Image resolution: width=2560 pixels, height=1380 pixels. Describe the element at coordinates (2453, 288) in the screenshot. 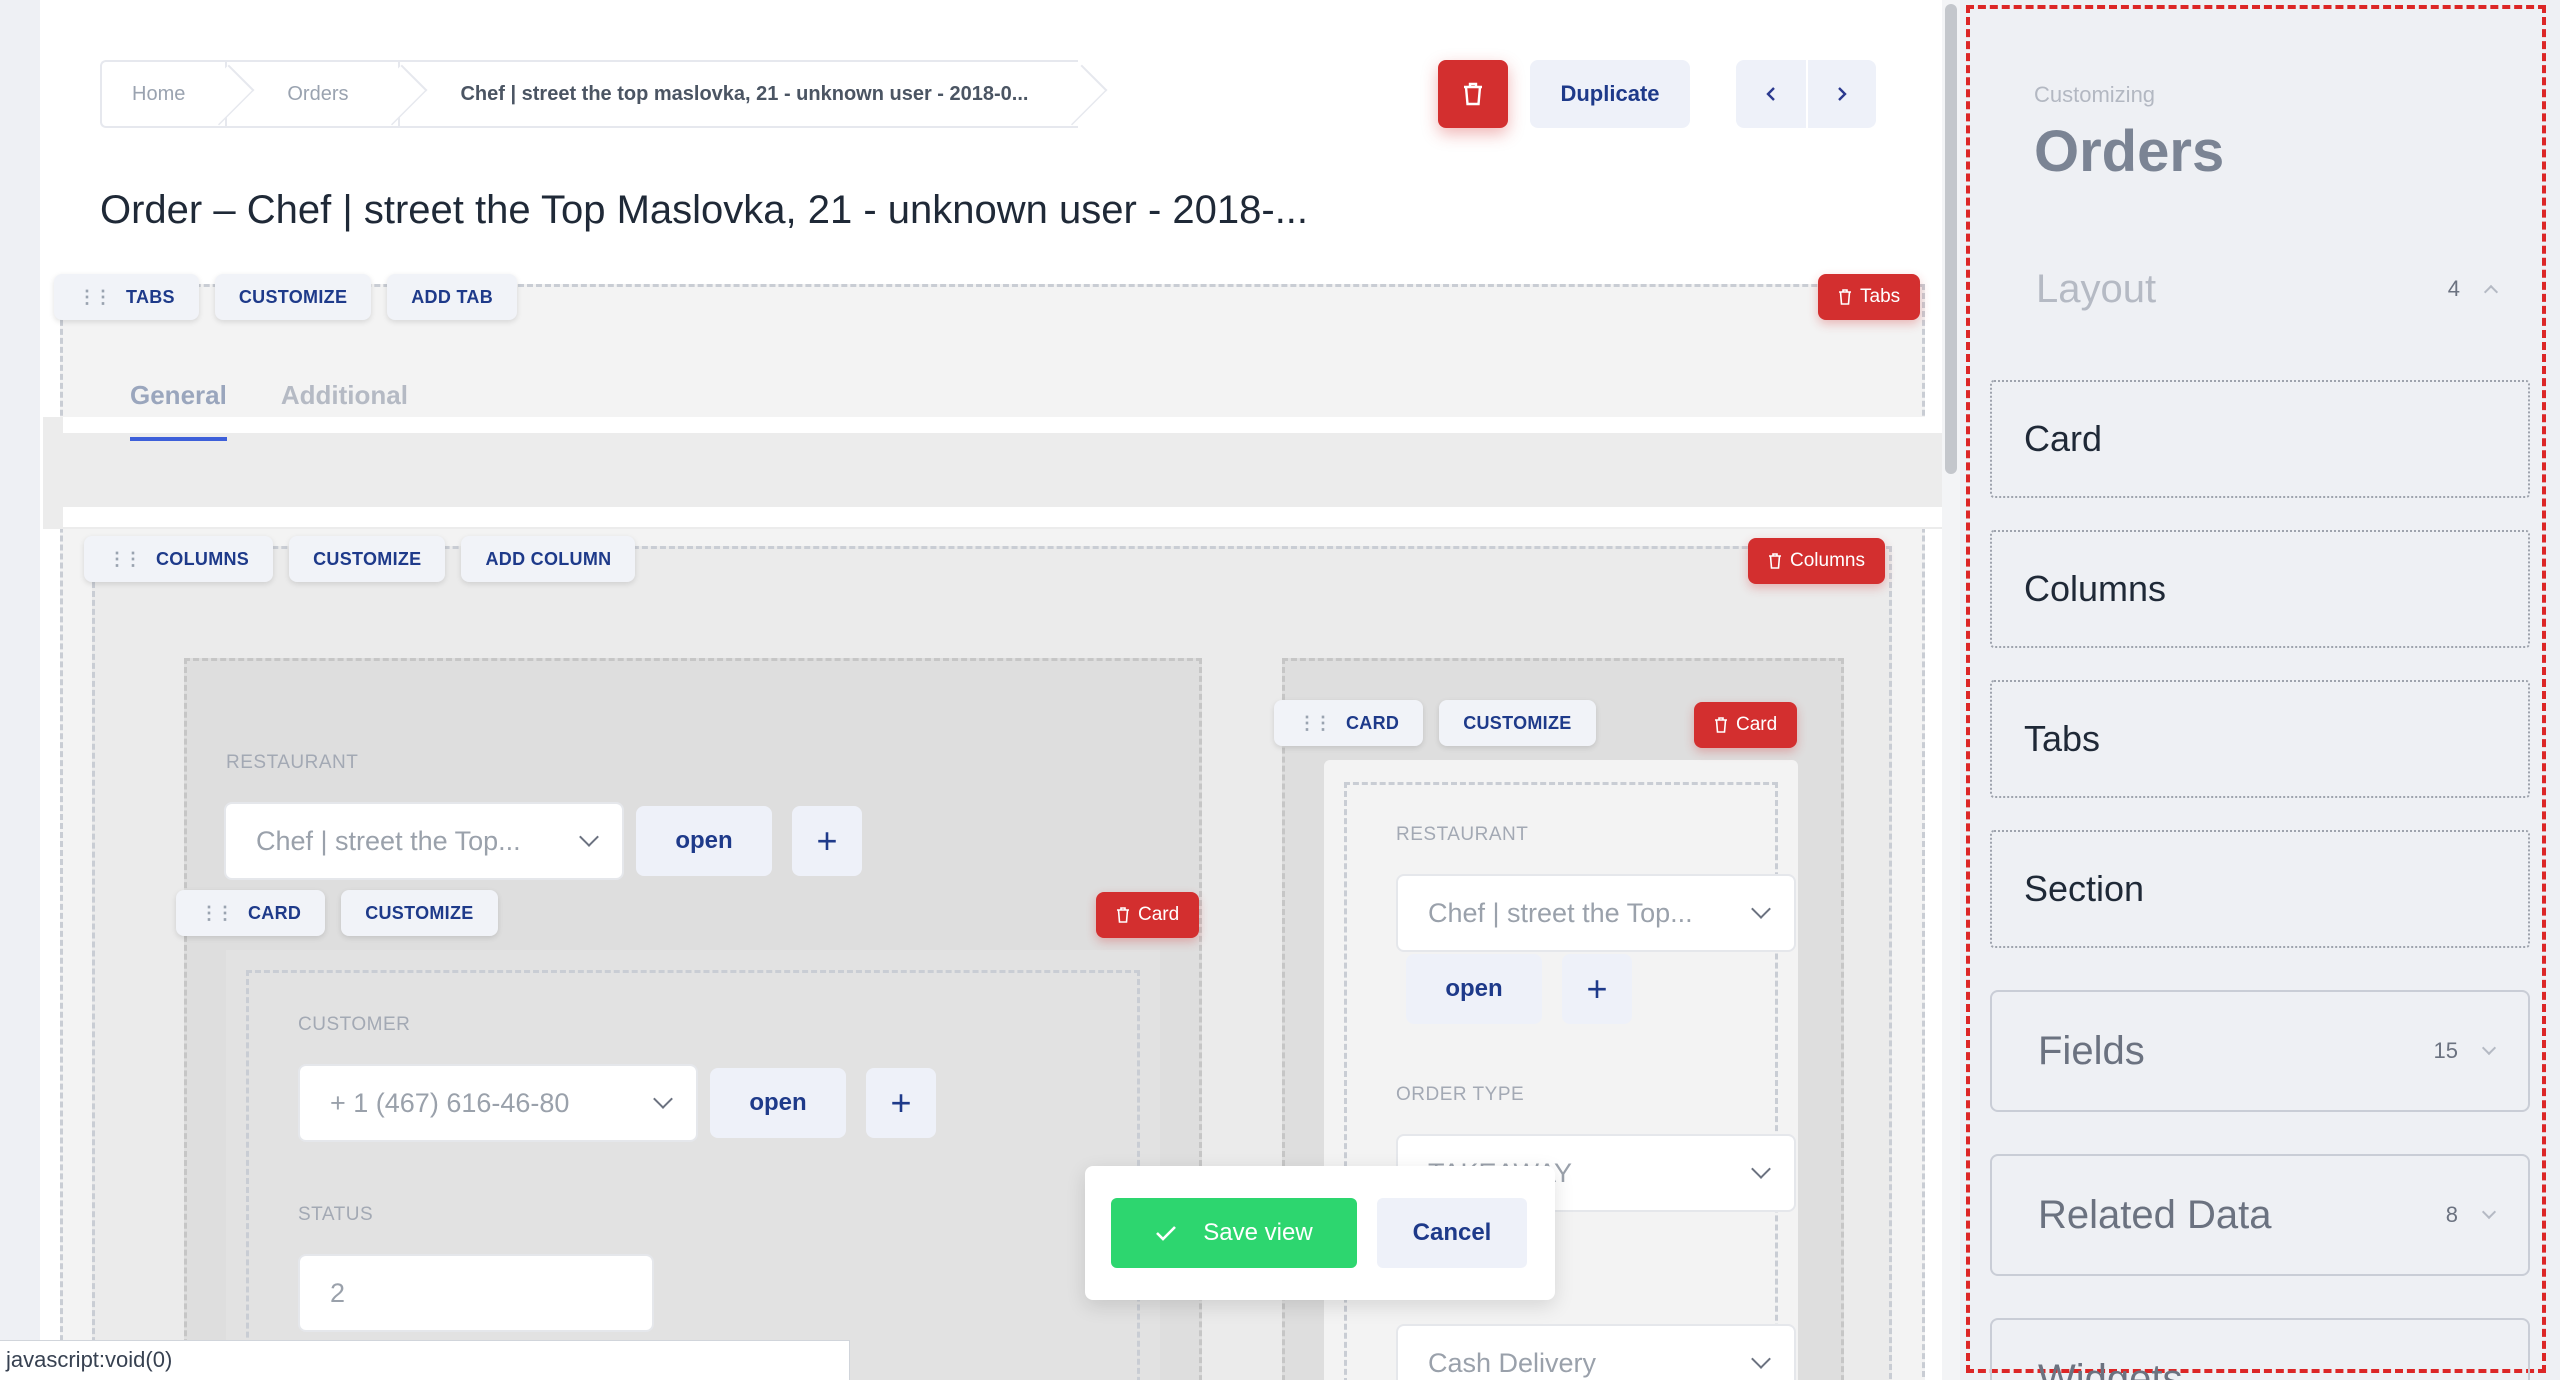

I see `layout-count-badge: 4` at that location.